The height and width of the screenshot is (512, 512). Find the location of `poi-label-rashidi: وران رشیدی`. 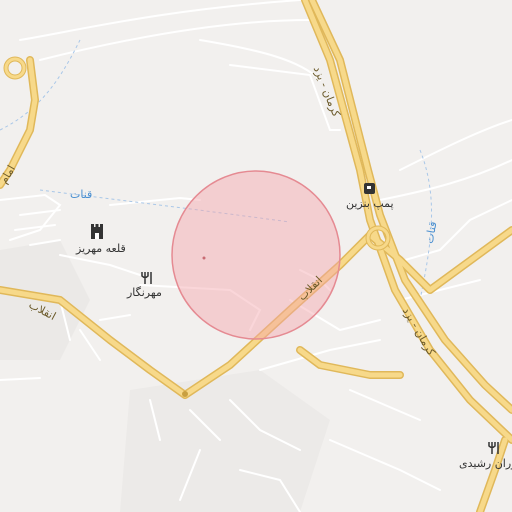

poi-label-rashidi: وران رشیدی is located at coordinates (485, 463).